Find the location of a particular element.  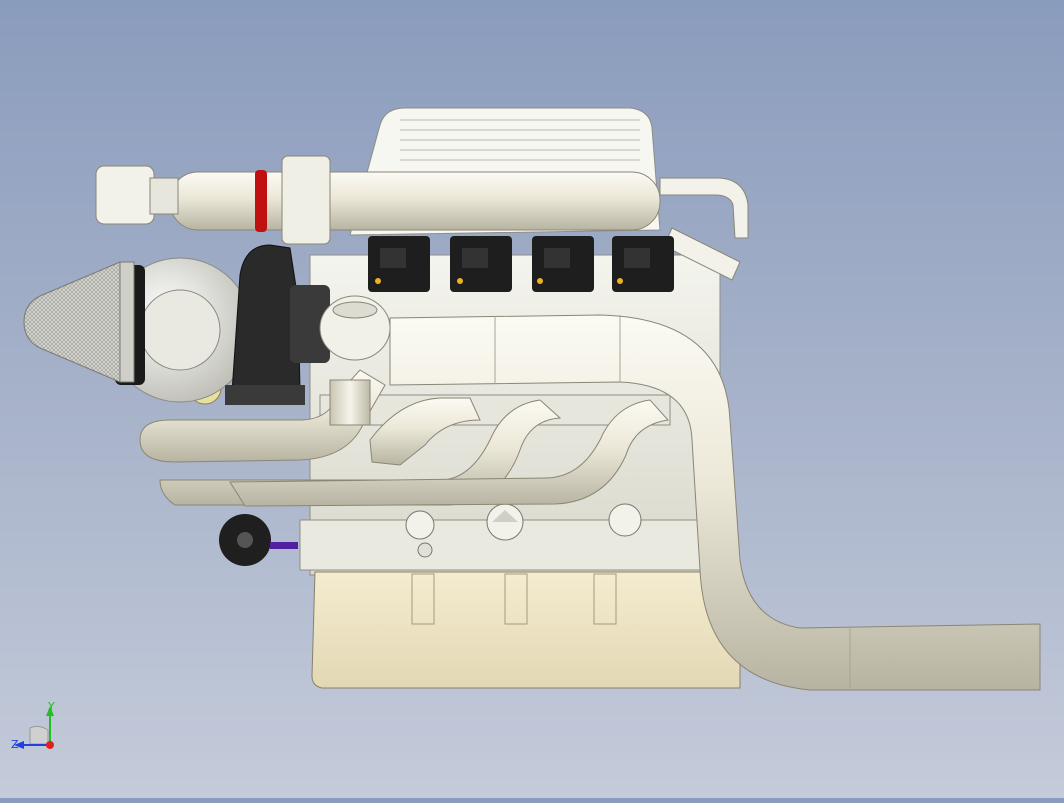

orientation-triad: Y Z is located at coordinates (38, 730).